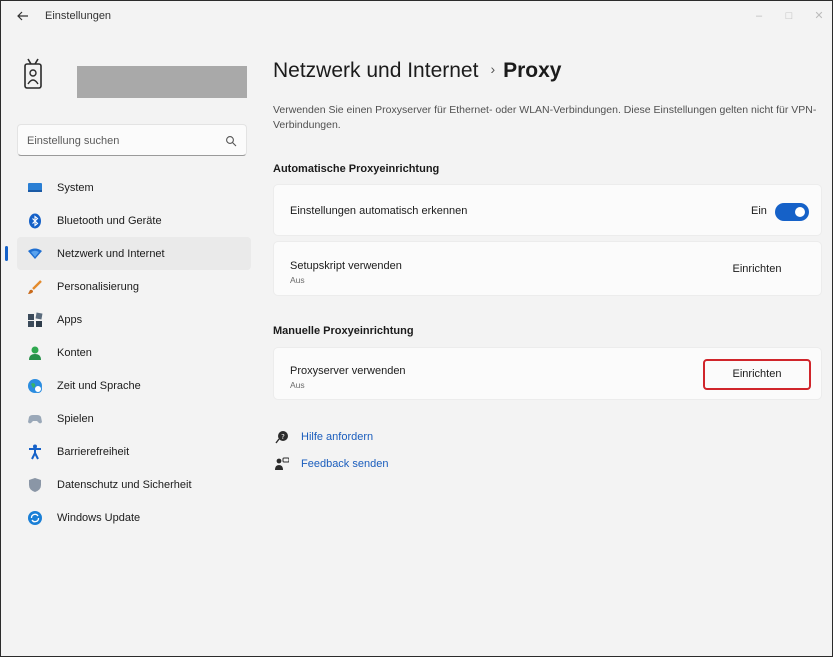 The height and width of the screenshot is (657, 833). What do you see at coordinates (819, 16) in the screenshot?
I see `close-button: ✕` at bounding box center [819, 16].